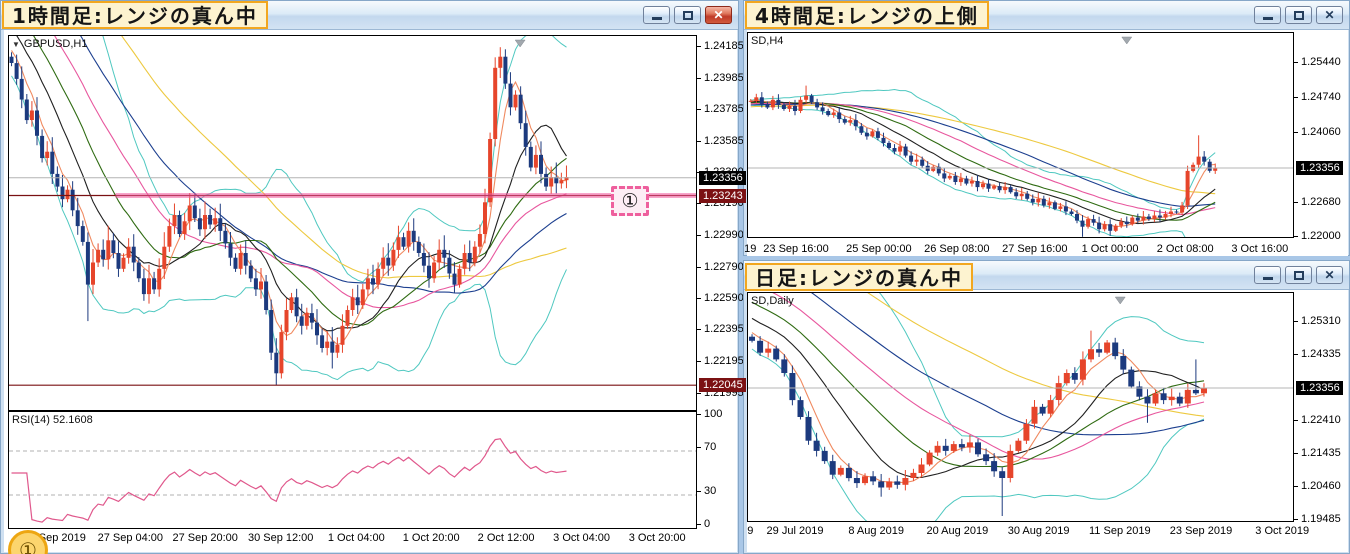  What do you see at coordinates (720, 109) in the screenshot?
I see `price-tick-label: 1.23785` at bounding box center [720, 109].